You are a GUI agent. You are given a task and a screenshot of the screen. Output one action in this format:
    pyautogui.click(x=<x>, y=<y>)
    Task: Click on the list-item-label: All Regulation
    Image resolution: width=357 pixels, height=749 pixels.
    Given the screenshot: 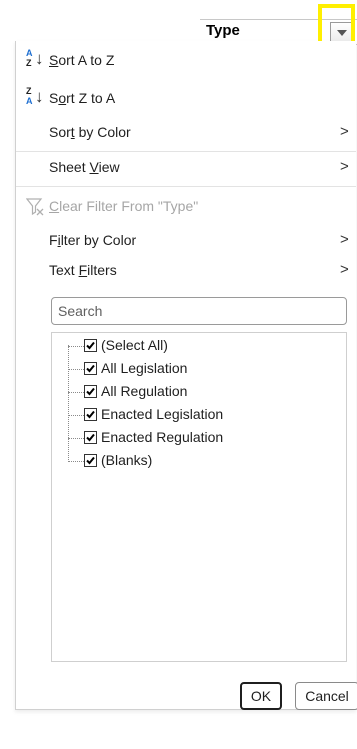 What is the action you would take?
    pyautogui.click(x=144, y=391)
    